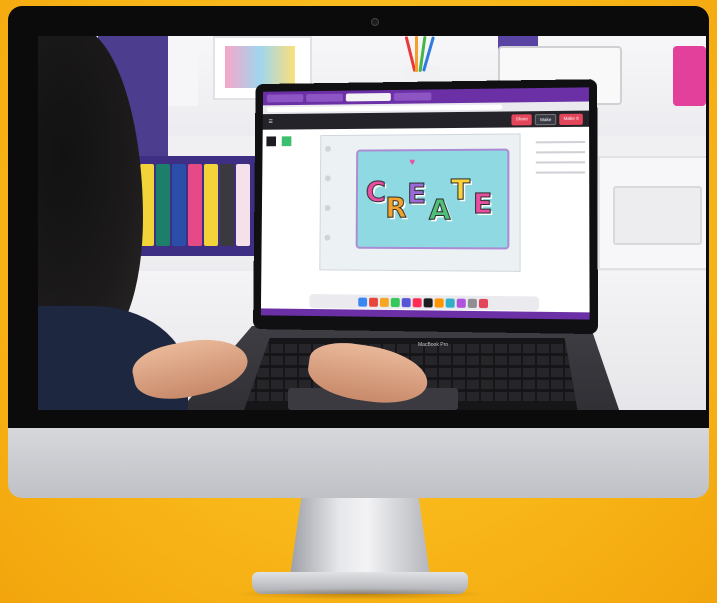  What do you see at coordinates (560, 199) in the screenshot?
I see `properties-panel` at bounding box center [560, 199].